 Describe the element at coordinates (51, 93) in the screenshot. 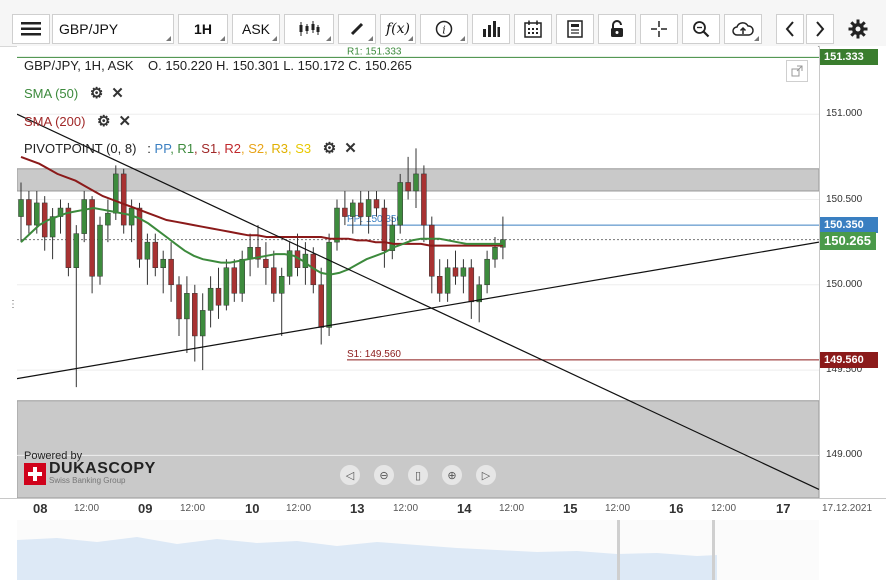

I see `sma50-label: SMA (50)` at that location.